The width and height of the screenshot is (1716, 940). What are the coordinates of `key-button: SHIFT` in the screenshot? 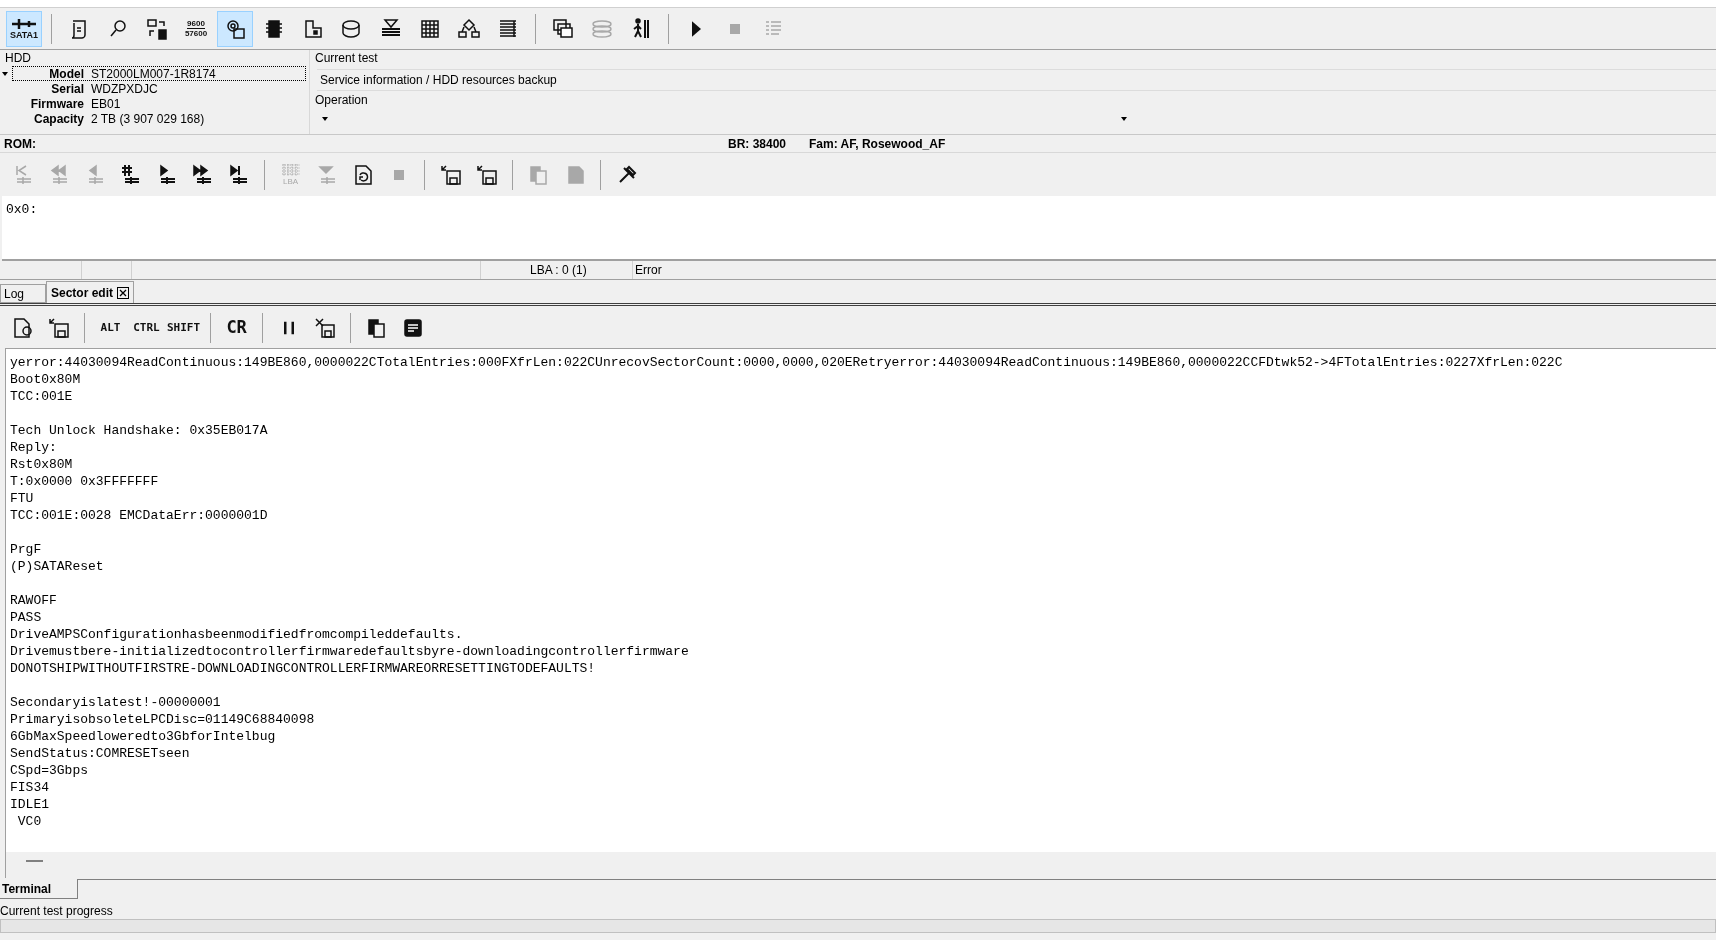 It's located at (184, 328).